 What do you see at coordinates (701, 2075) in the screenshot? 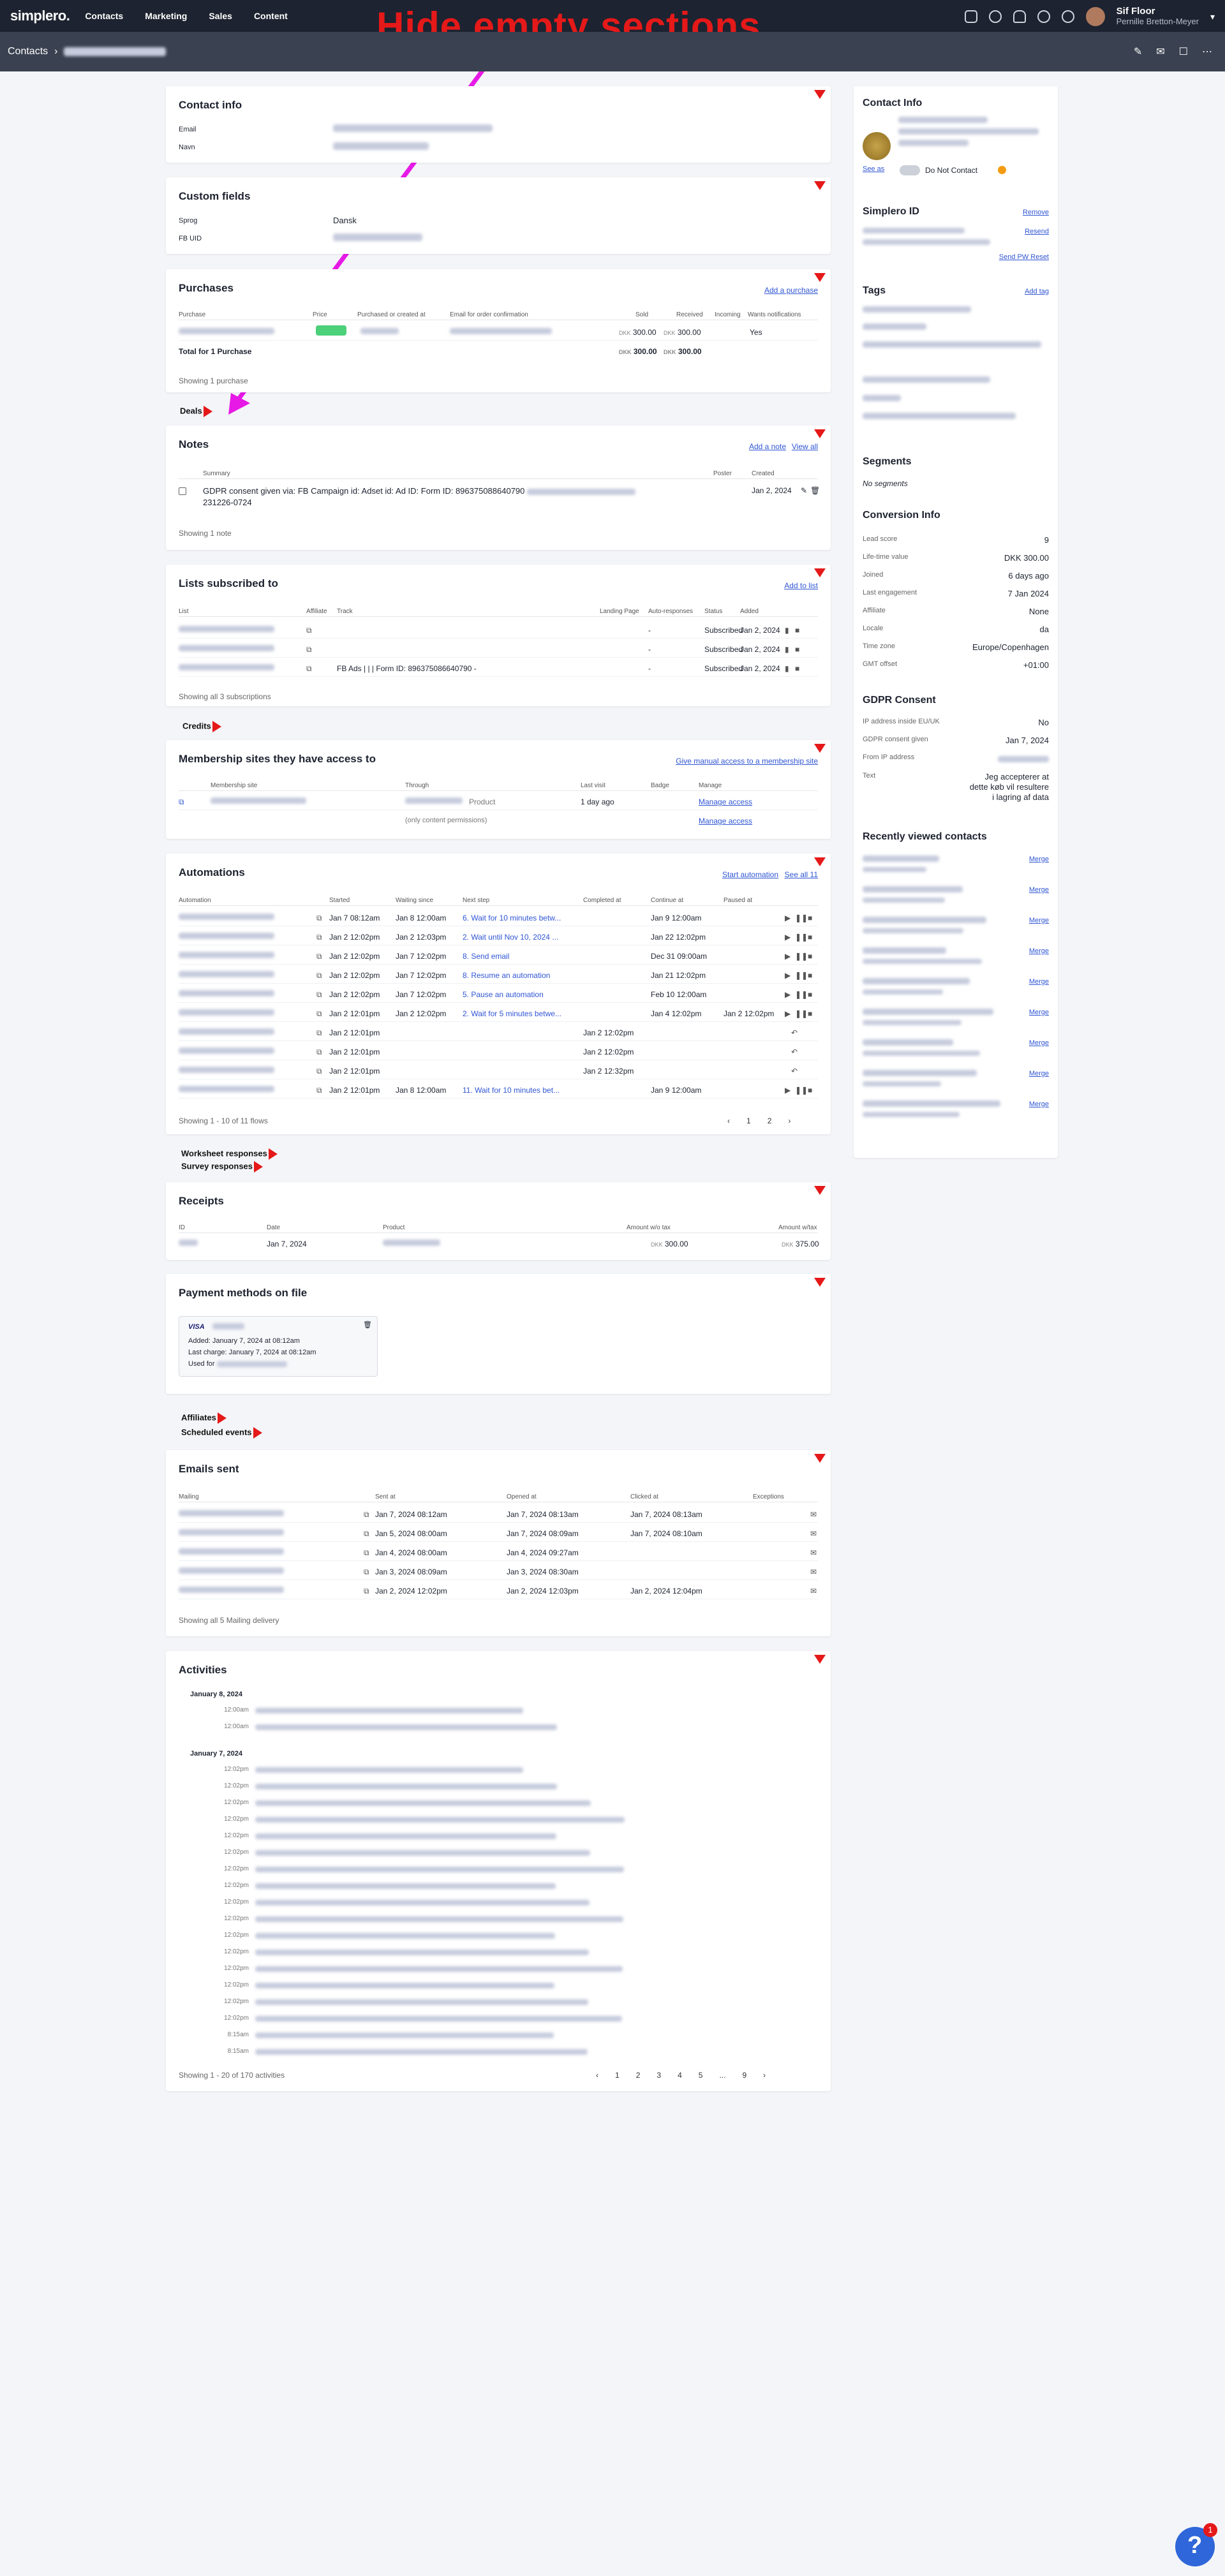
I see `page-link: 5` at bounding box center [701, 2075].